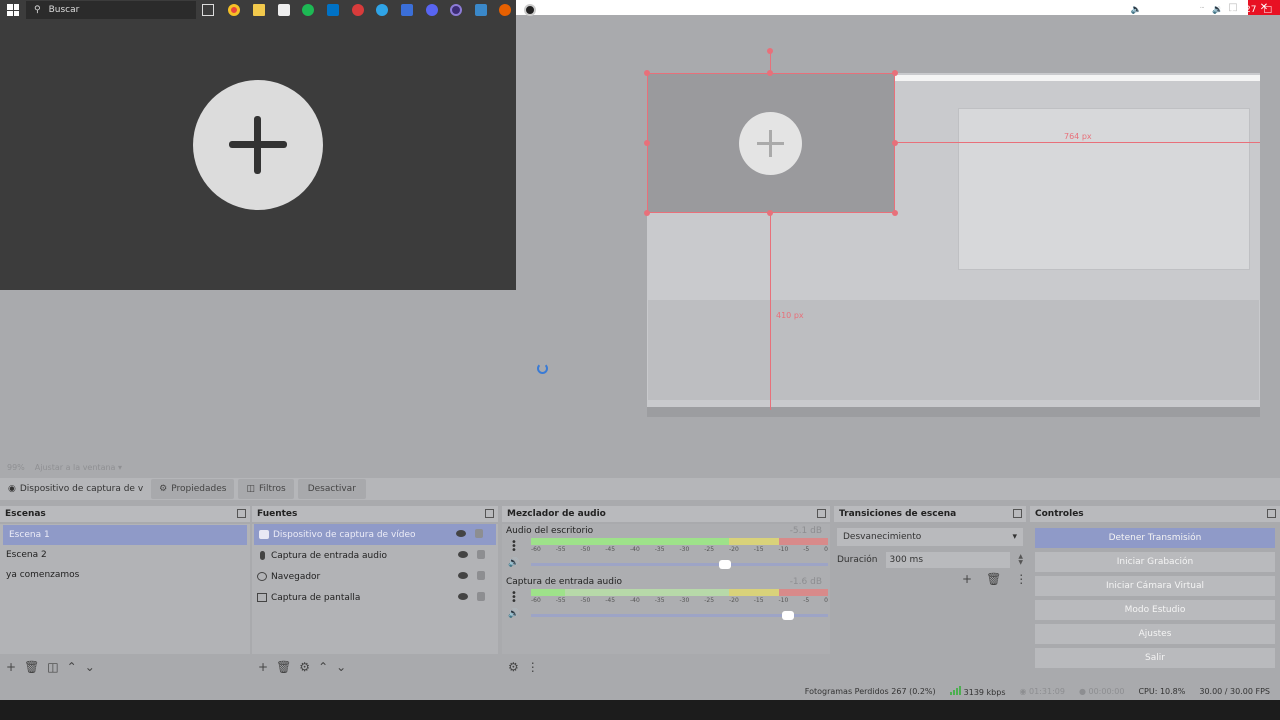 The height and width of the screenshot is (720, 1280). Describe the element at coordinates (647, 143) in the screenshot. I see `resize-handle-l` at that location.